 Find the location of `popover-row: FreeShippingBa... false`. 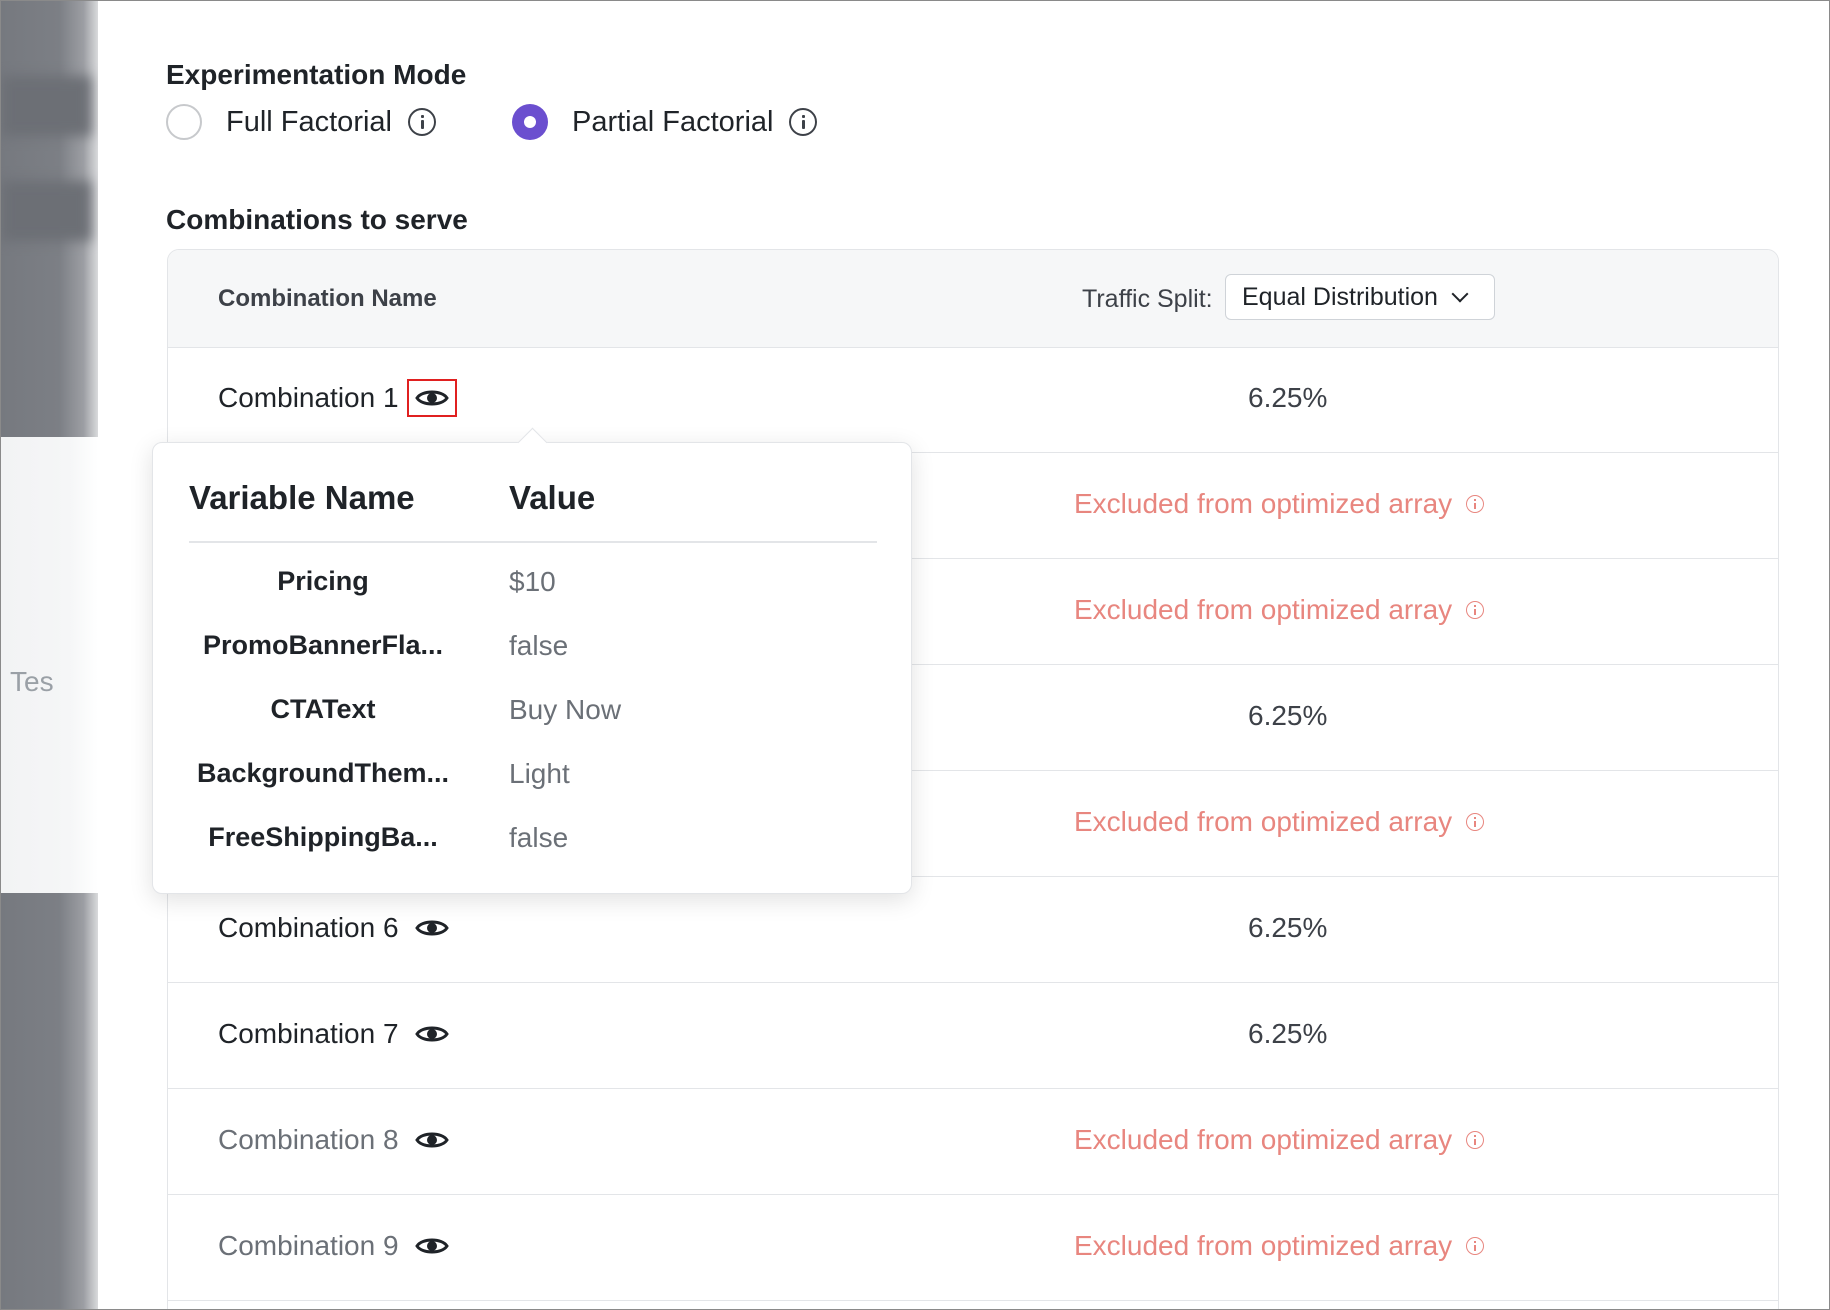

popover-row: FreeShippingBa... false is located at coordinates (532, 842).